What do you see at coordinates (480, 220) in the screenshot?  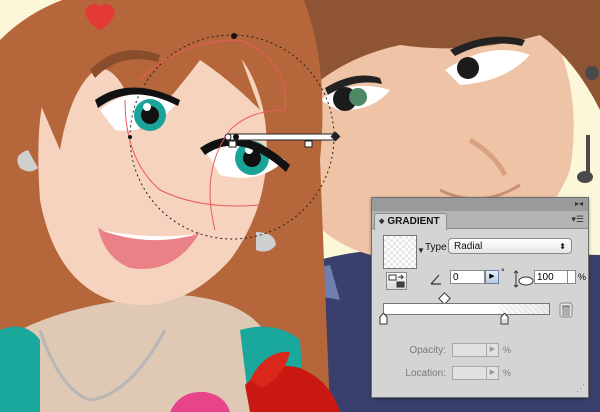 I see `panel-tabstrip: ◆ GRADIENT ▾☰` at bounding box center [480, 220].